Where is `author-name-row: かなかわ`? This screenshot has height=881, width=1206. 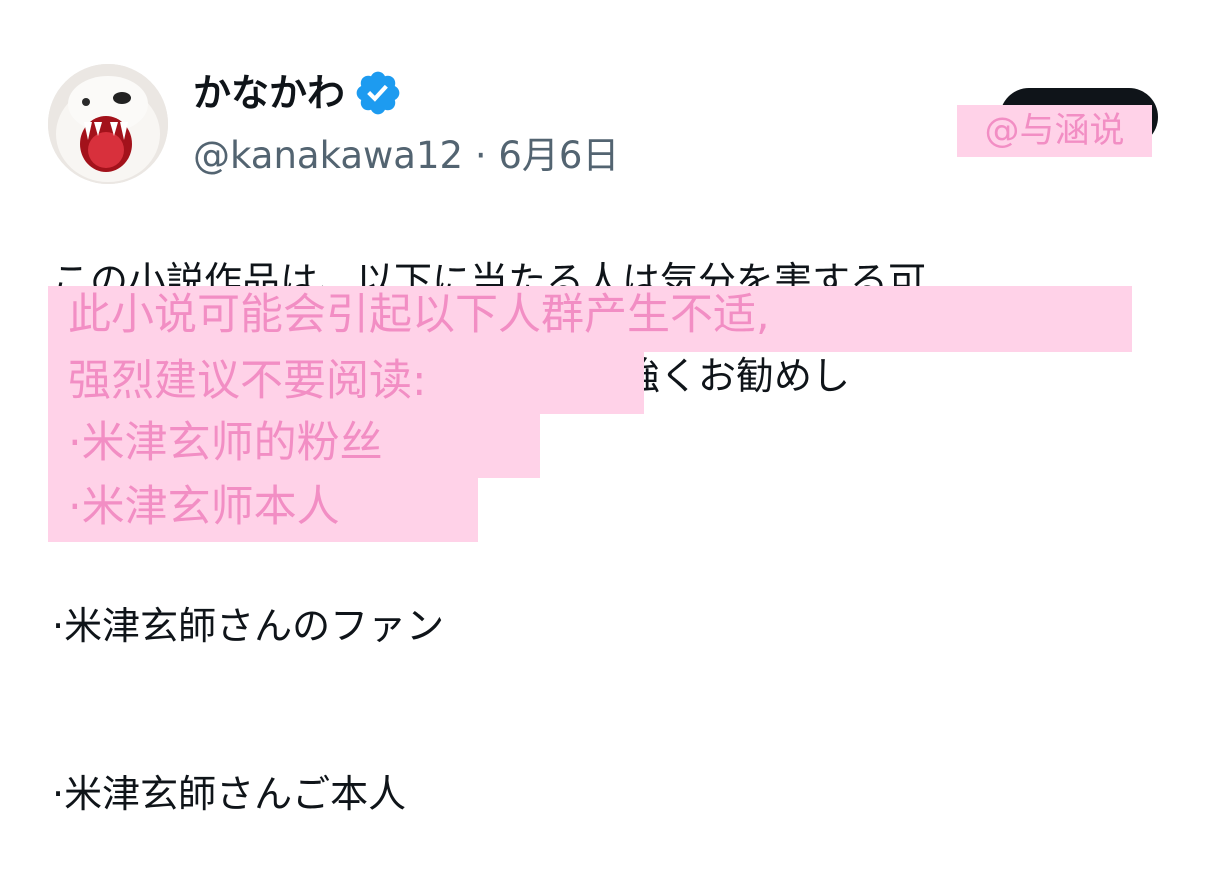
author-name-row: かなかわ is located at coordinates (298, 93).